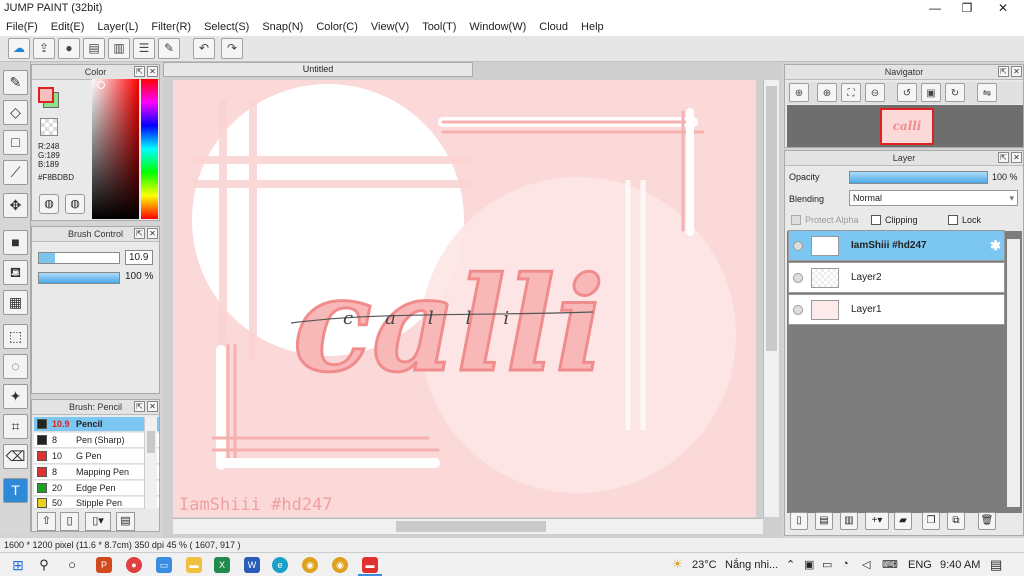 The height and width of the screenshot is (576, 1024). I want to click on brush-add-menu-icon: ▯▾, so click(98, 521).